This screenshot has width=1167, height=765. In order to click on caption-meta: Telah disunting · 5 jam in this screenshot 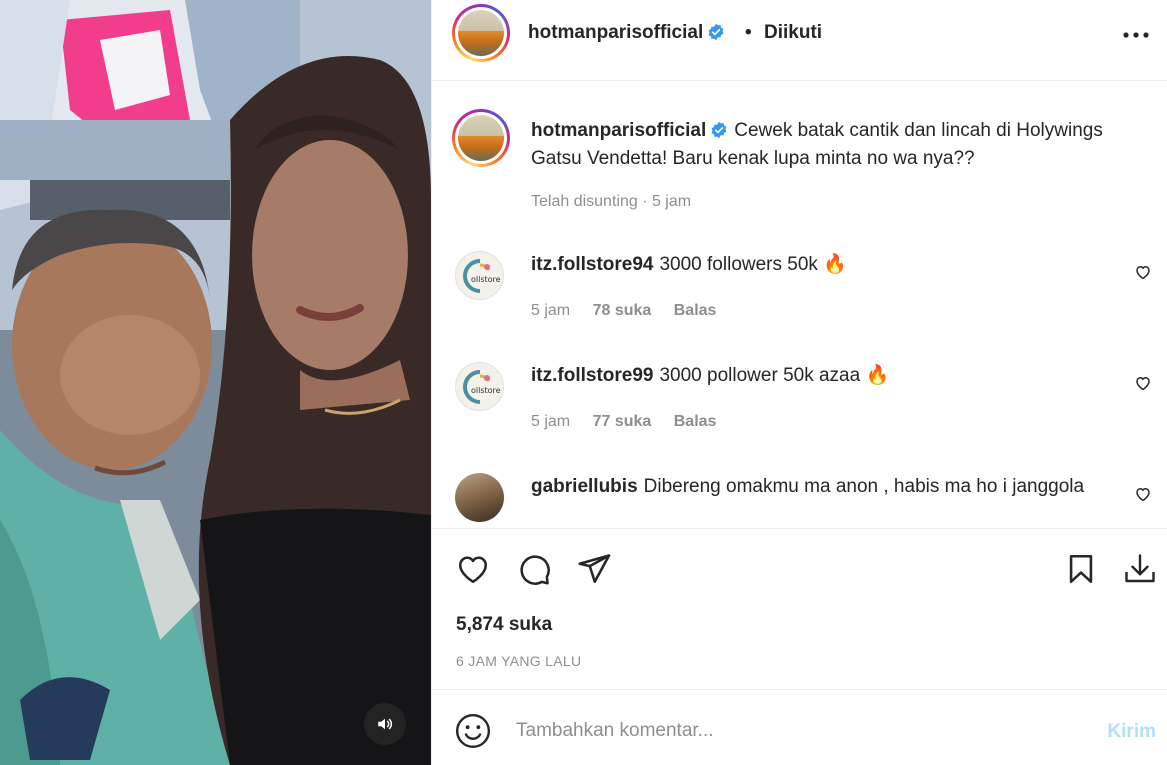, I will do `click(611, 201)`.